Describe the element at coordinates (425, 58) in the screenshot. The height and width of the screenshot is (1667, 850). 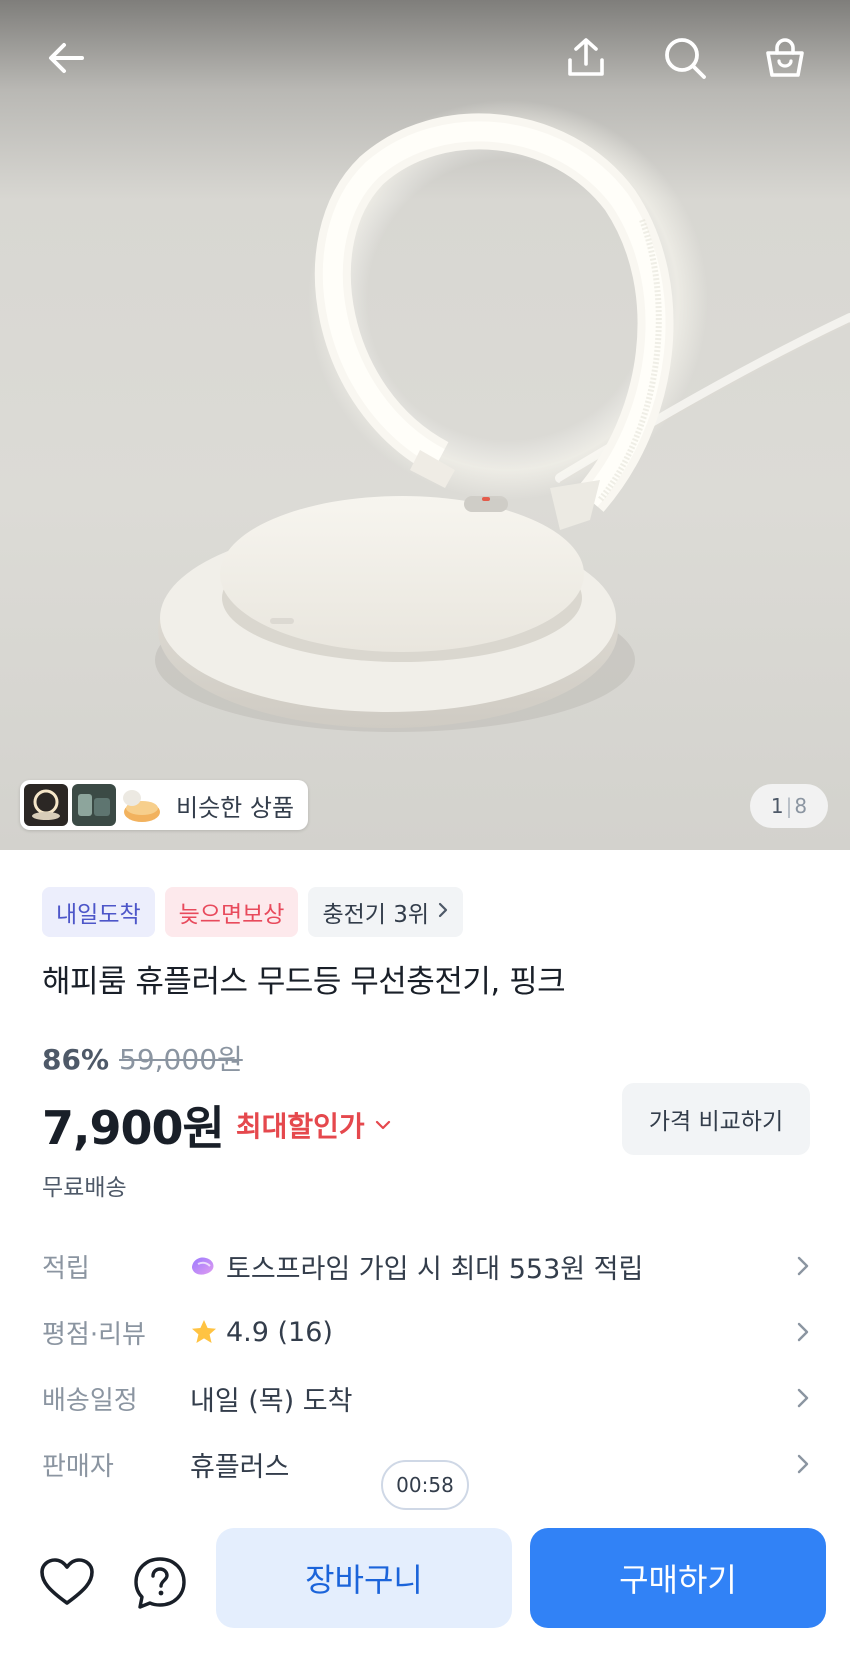
I see `top-navigation-bar` at that location.